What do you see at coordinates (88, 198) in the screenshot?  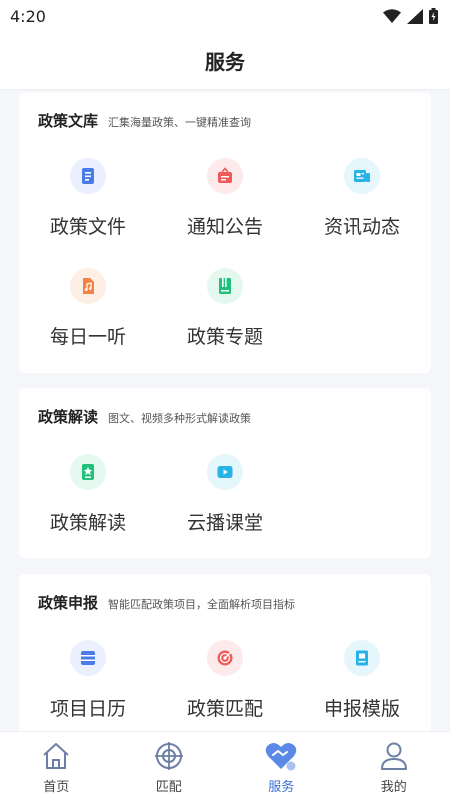 I see `service-policy-files: 政策文件` at bounding box center [88, 198].